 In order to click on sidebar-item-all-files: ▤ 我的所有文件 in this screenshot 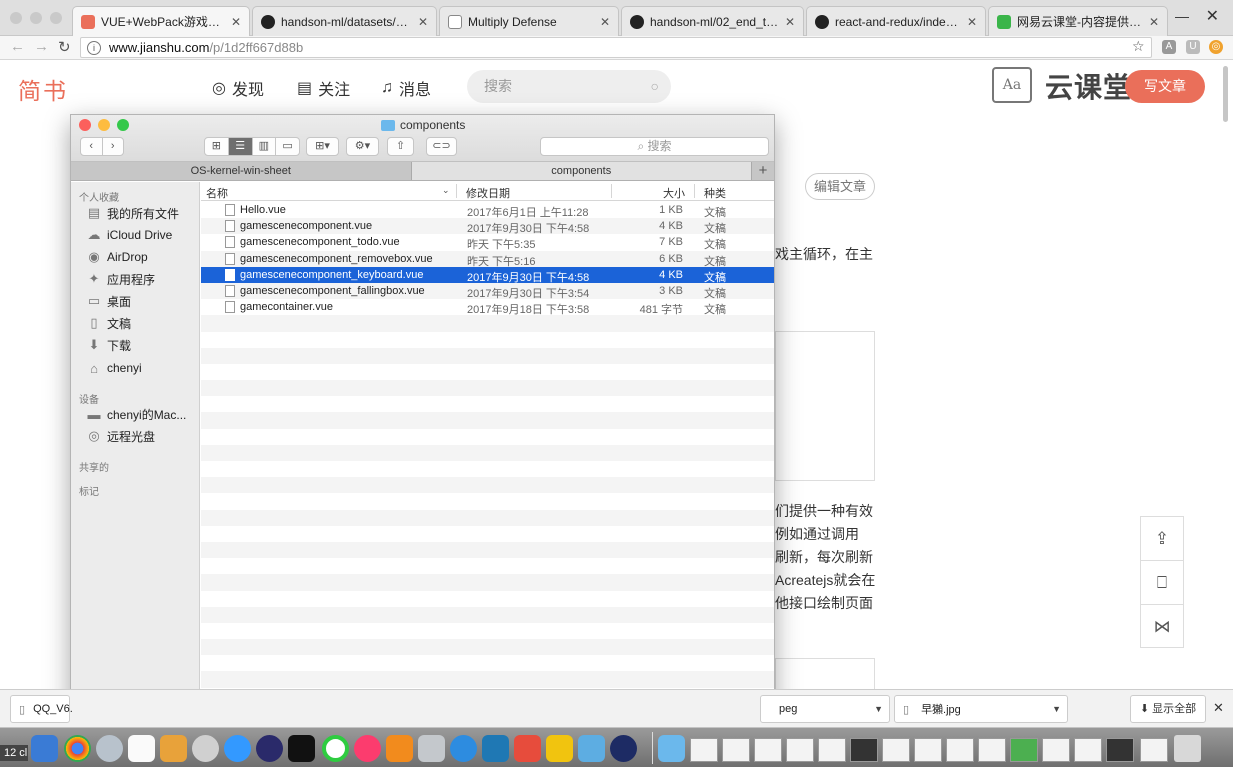, I will do `click(132, 213)`.